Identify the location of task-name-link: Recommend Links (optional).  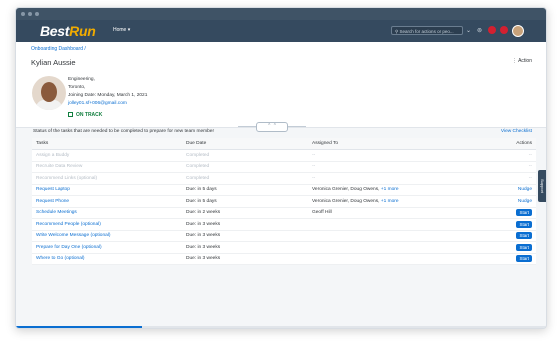
(107, 178).